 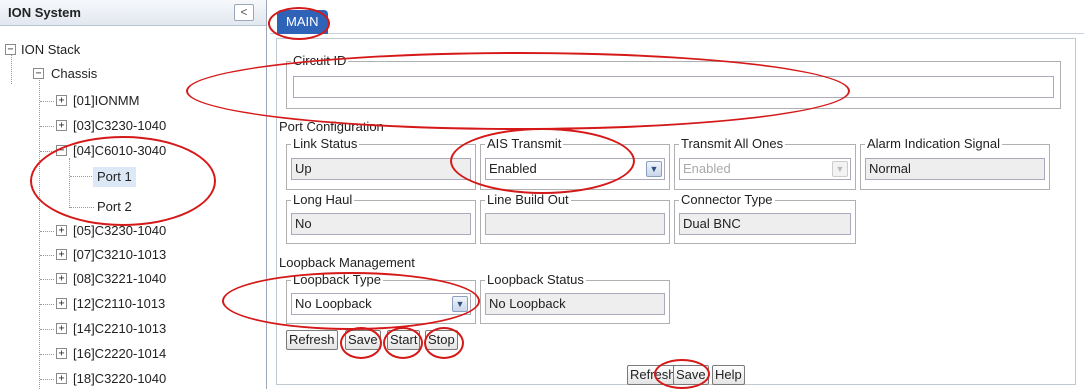 I want to click on loopback-status-group: Loopback Status No Loopback, so click(x=575, y=298).